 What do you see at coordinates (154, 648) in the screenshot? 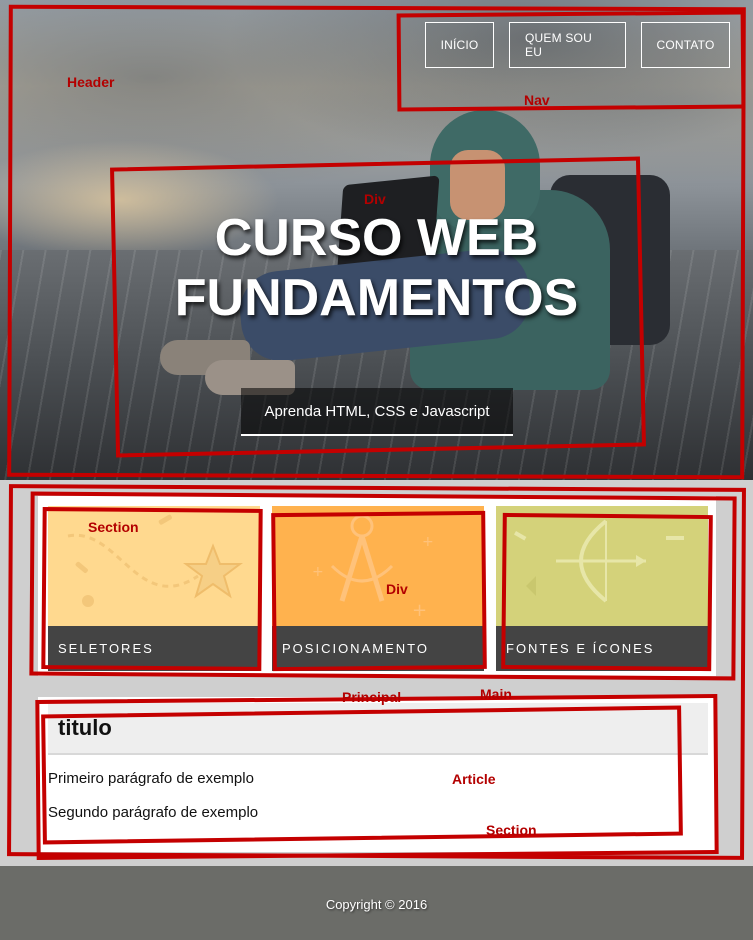
I see `card-label: SELETORES` at bounding box center [154, 648].